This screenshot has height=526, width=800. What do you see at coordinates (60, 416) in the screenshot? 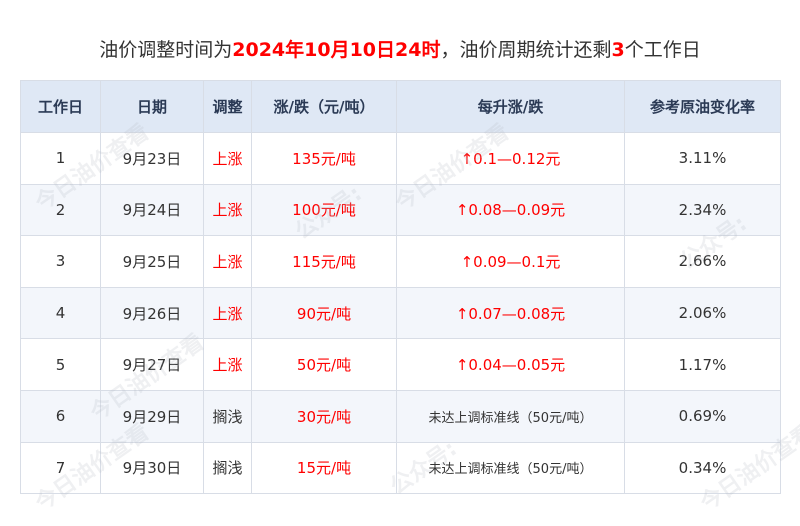
I see `cell-day: 6` at bounding box center [60, 416].